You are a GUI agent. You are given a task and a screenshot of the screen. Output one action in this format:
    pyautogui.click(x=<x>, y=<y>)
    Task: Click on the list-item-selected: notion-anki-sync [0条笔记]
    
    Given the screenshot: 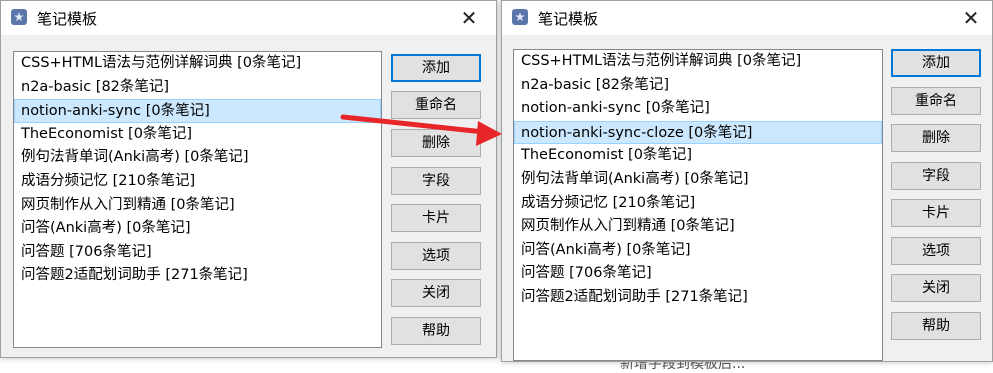 What is the action you would take?
    pyautogui.click(x=197, y=111)
    